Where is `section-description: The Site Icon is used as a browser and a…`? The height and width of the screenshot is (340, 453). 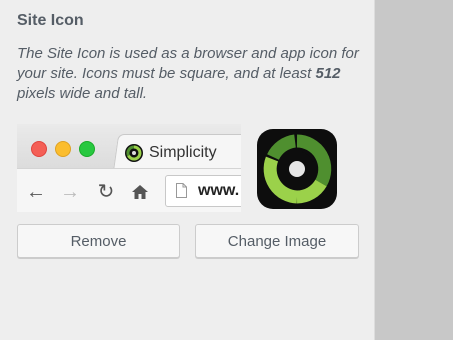
section-description: The Site Icon is used as a browser and a… is located at coordinates (192, 74).